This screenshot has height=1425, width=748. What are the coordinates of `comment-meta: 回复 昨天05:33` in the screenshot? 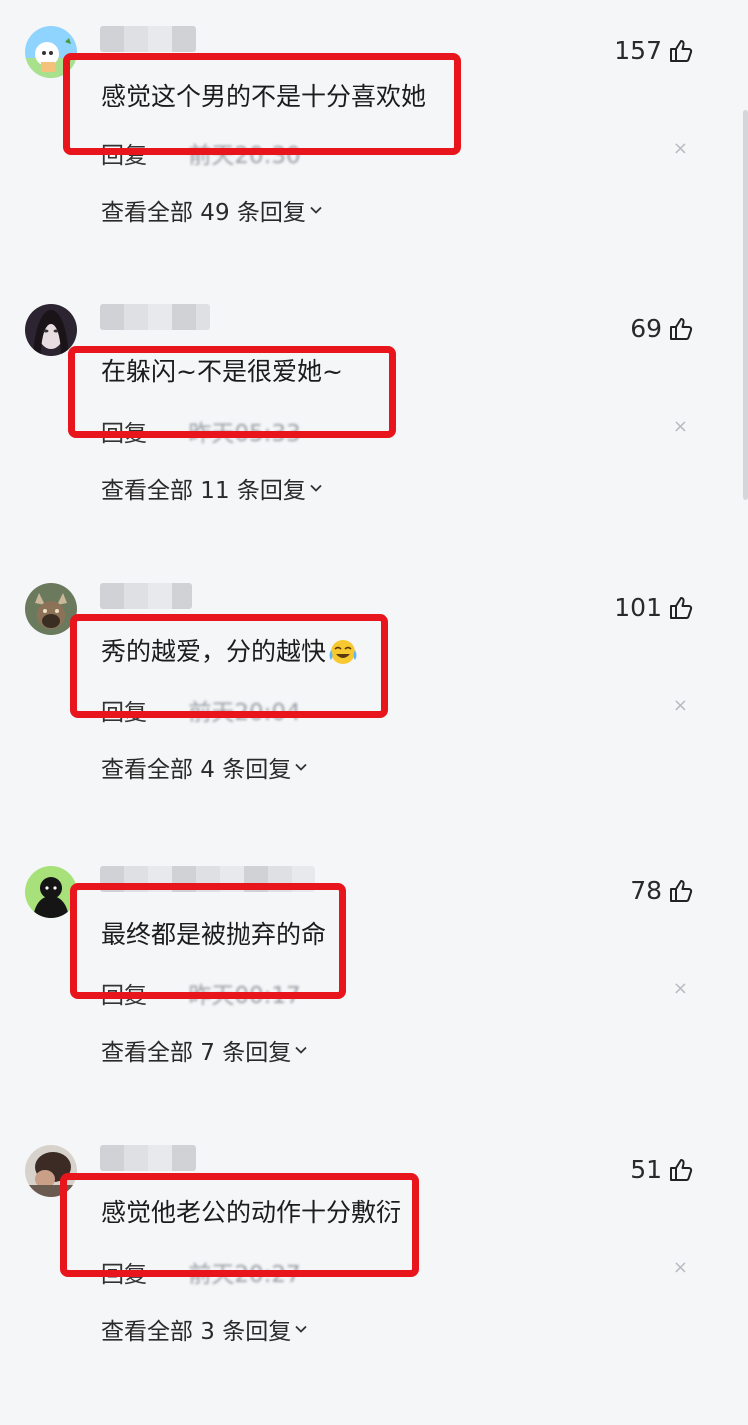 It's located at (201, 431).